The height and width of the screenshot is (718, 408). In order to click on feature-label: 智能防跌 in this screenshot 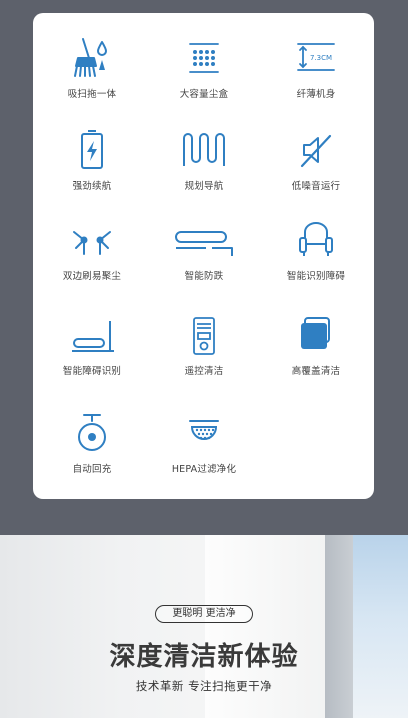, I will do `click(204, 276)`.